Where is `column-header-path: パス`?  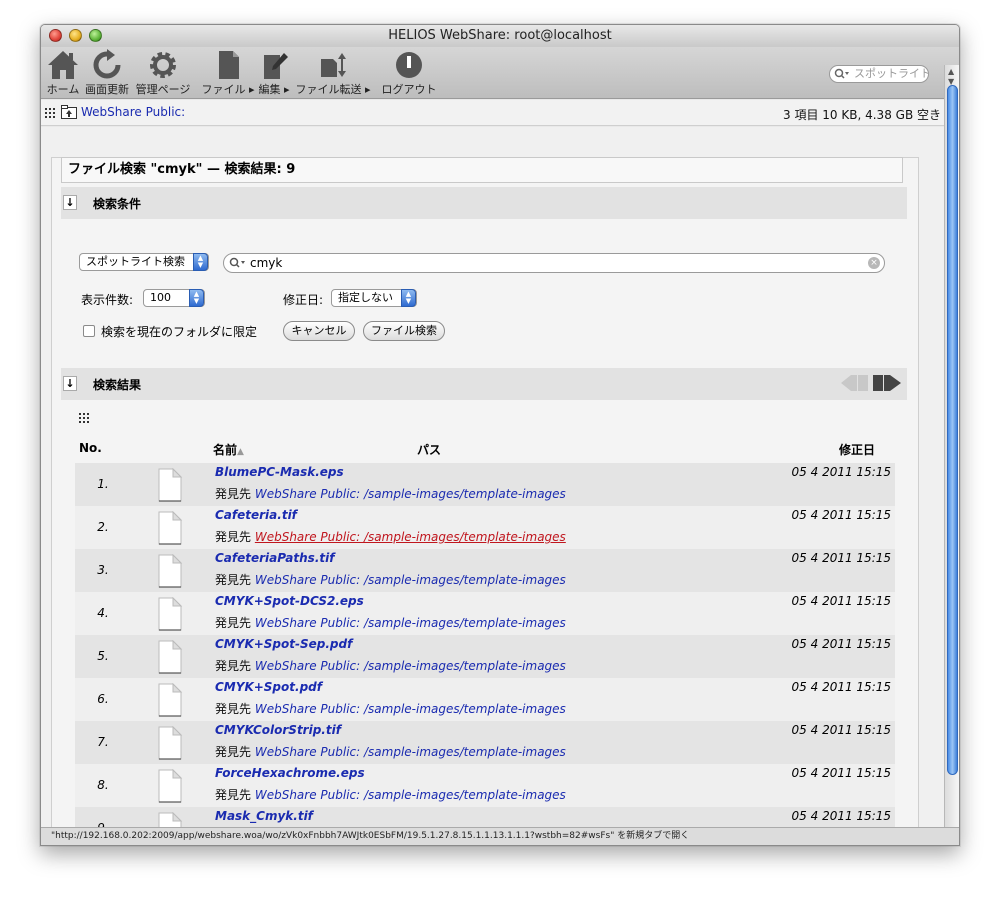 column-header-path: パス is located at coordinates (429, 449).